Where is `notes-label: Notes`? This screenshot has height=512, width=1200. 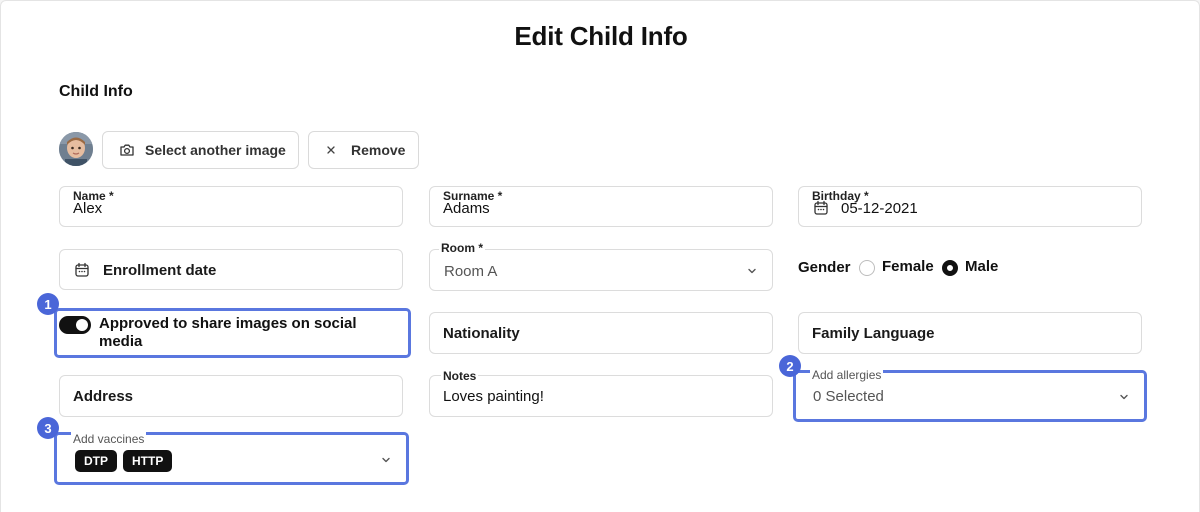
notes-label: Notes is located at coordinates (460, 376).